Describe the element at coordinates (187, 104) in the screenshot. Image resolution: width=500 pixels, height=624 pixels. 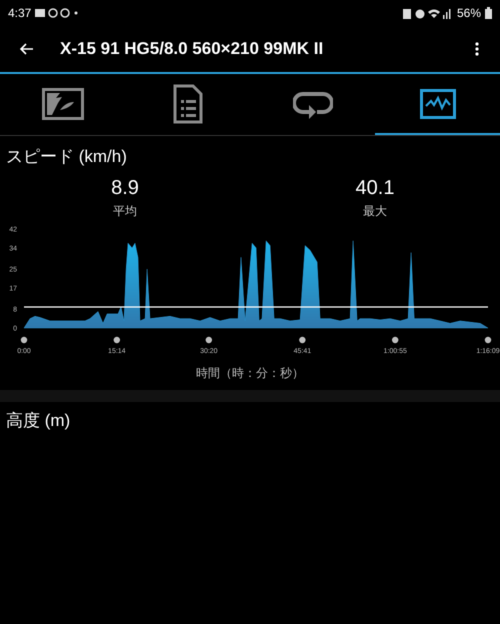
I see `document-list-icon` at that location.